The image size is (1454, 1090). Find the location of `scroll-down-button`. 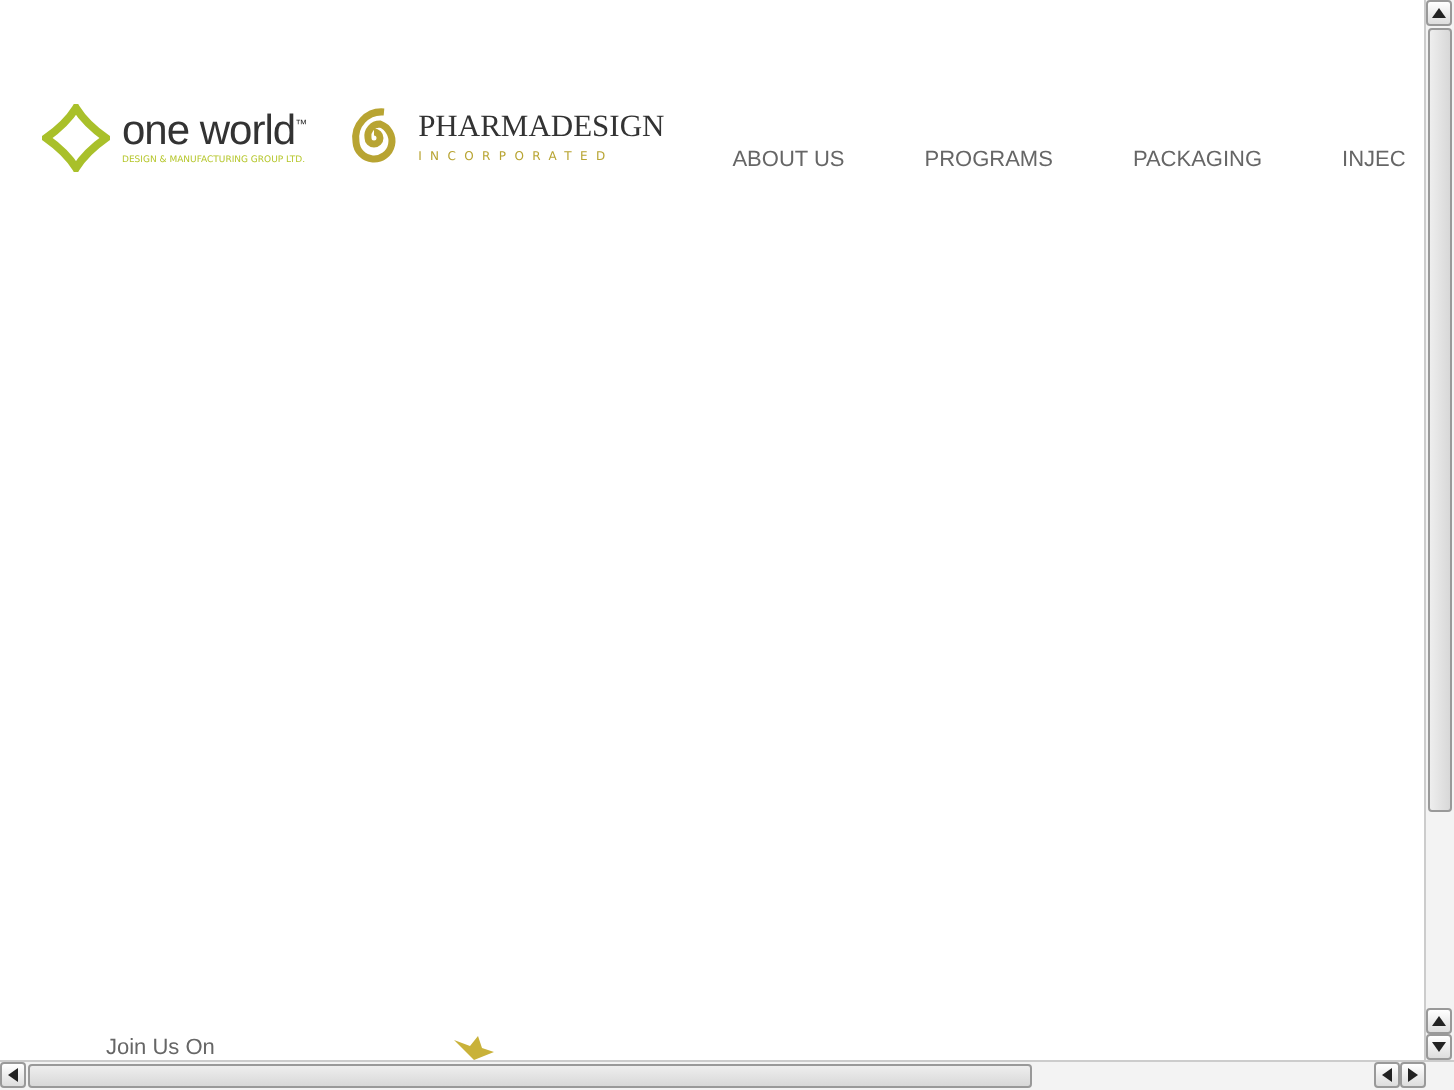

scroll-down-button is located at coordinates (1439, 1047).